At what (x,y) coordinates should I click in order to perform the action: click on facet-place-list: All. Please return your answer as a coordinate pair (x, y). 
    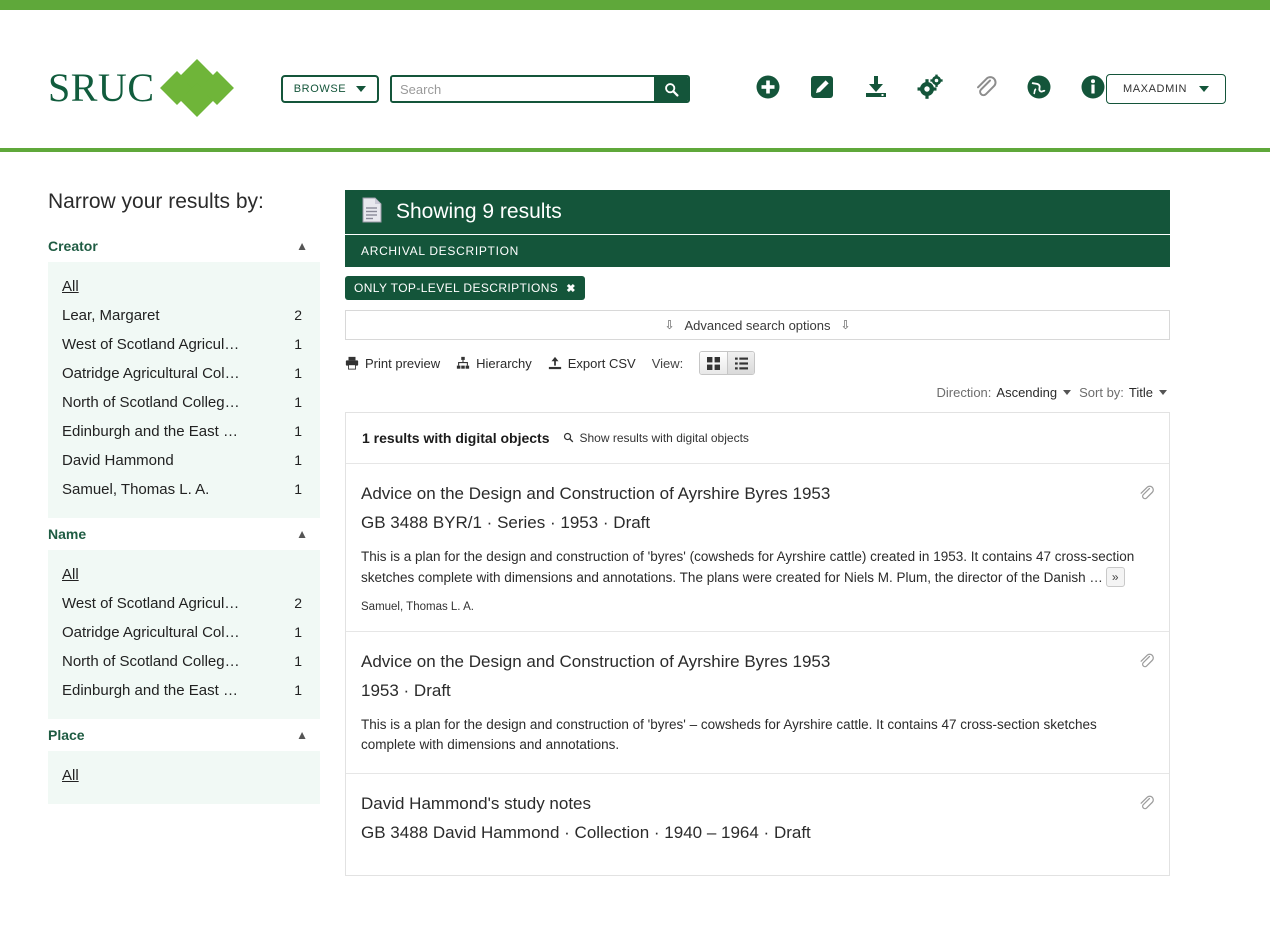
    Looking at the image, I should click on (184, 777).